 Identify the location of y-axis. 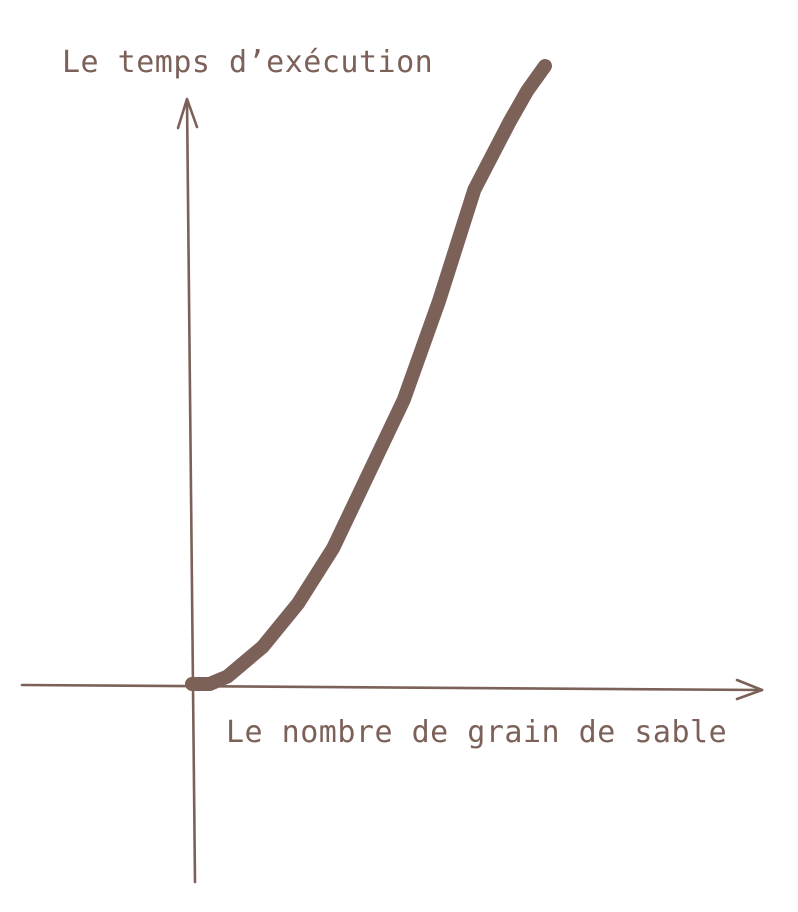
(191, 491).